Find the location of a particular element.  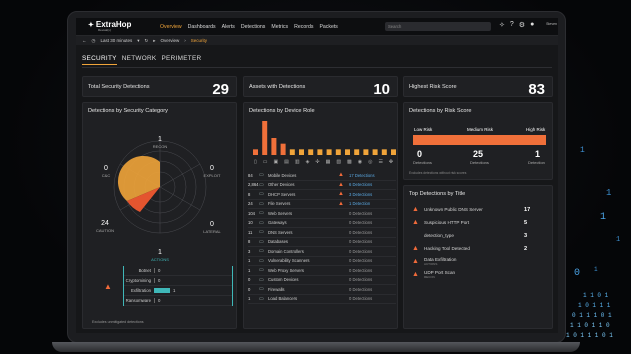

device-role-name: Firewalls is located at coordinates (303, 289).